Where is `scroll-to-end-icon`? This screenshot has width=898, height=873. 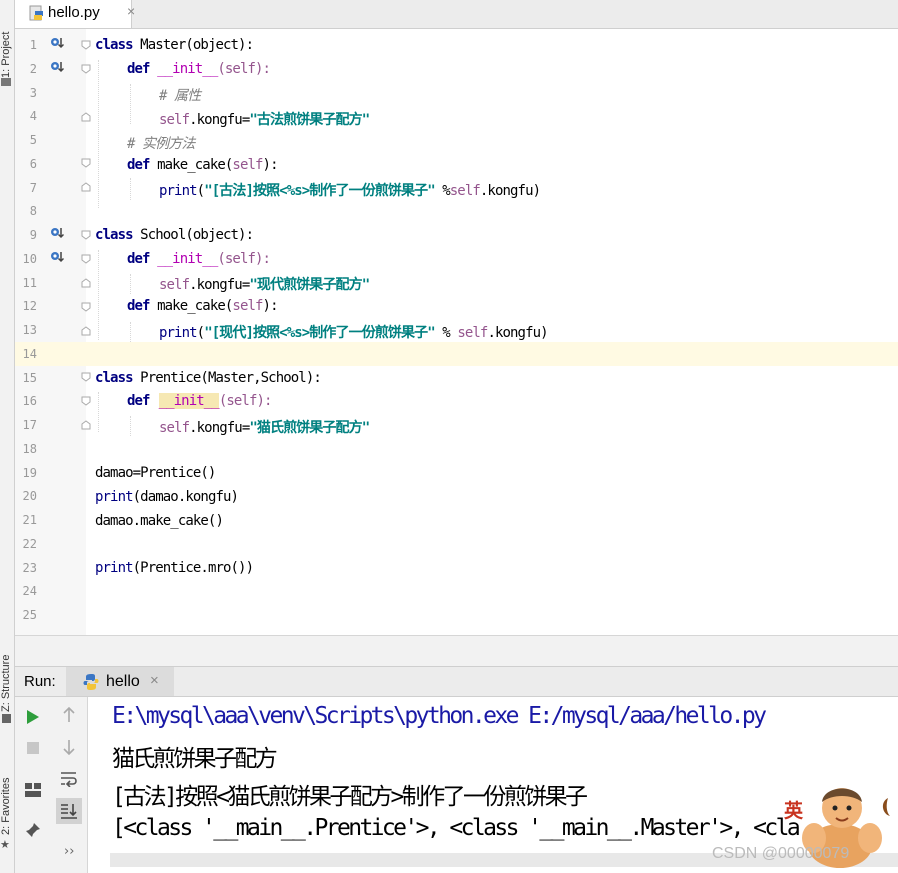
scroll-to-end-icon is located at coordinates (69, 811).